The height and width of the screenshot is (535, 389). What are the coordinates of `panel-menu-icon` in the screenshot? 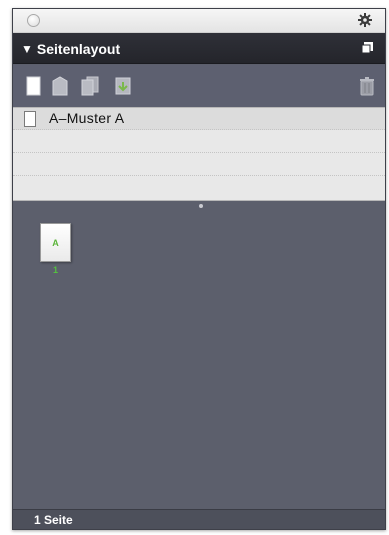 It's located at (368, 48).